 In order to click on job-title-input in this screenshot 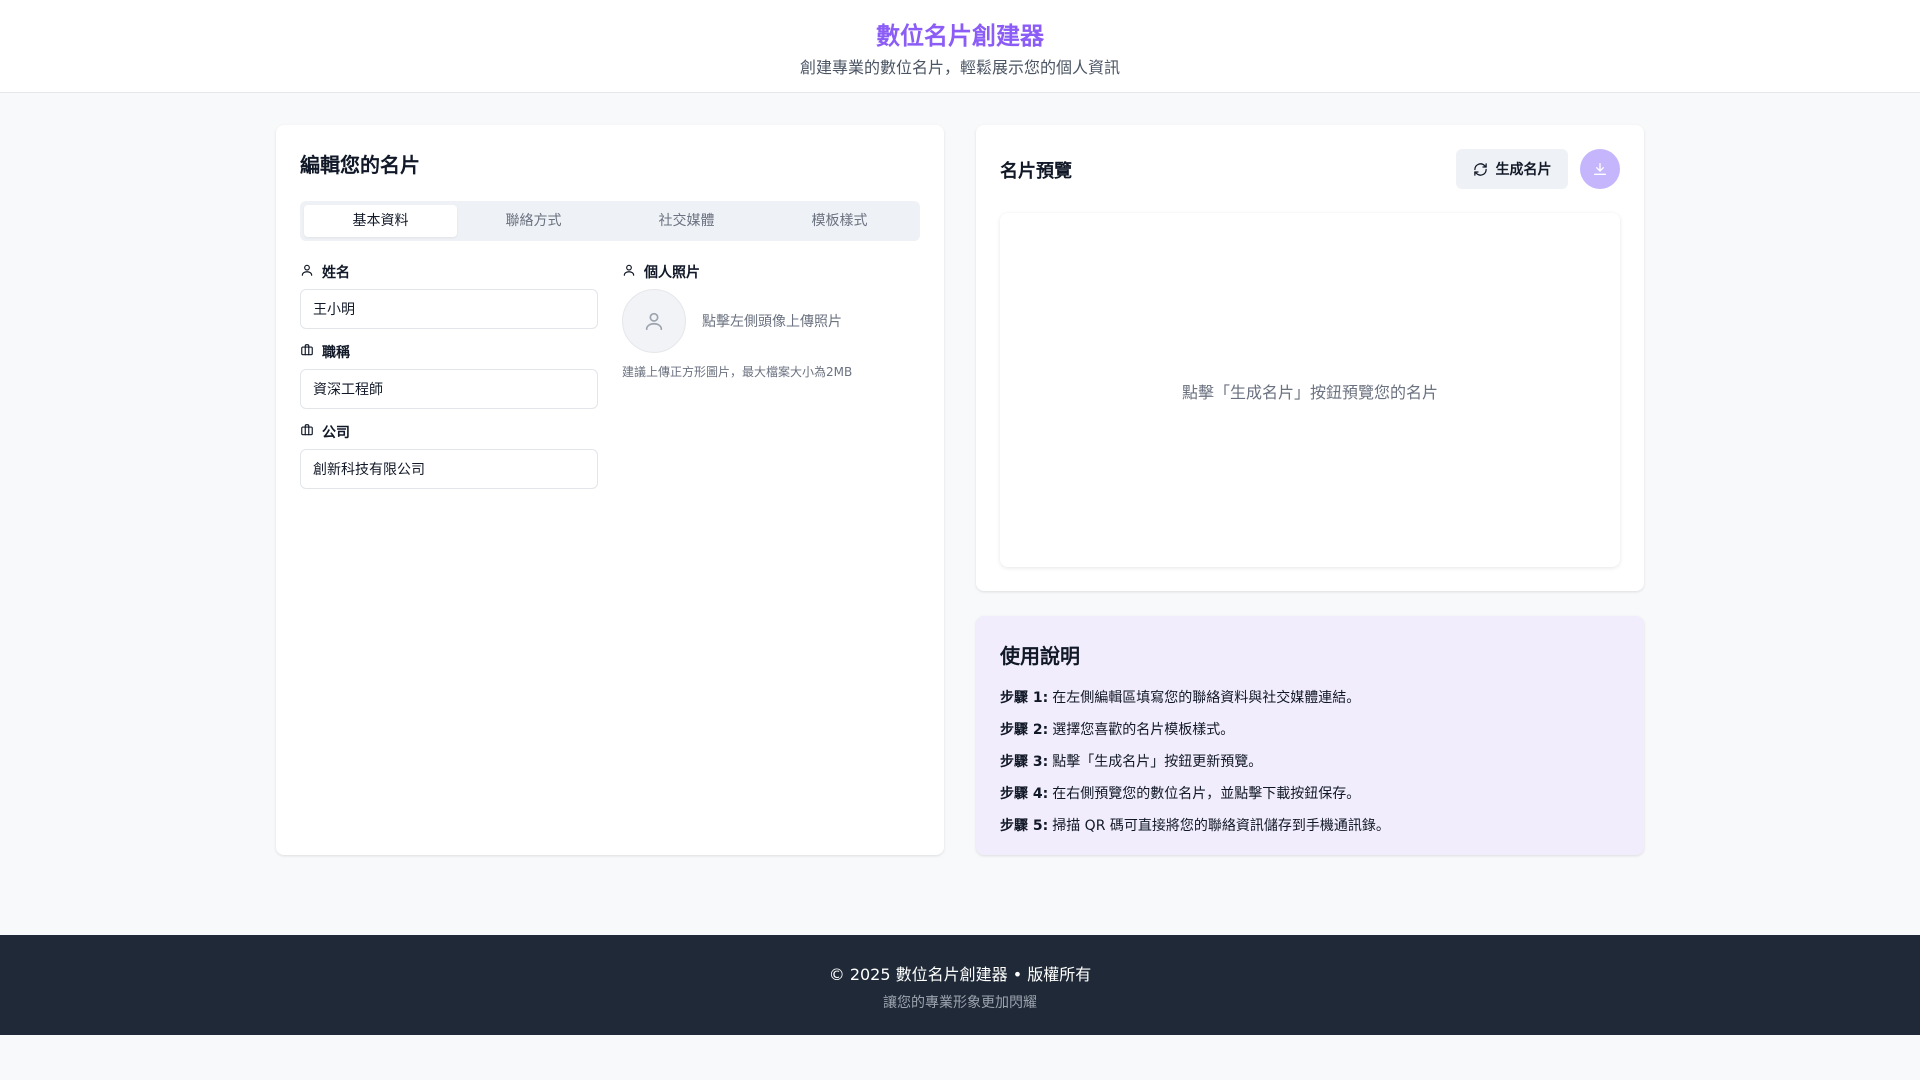, I will do `click(449, 389)`.